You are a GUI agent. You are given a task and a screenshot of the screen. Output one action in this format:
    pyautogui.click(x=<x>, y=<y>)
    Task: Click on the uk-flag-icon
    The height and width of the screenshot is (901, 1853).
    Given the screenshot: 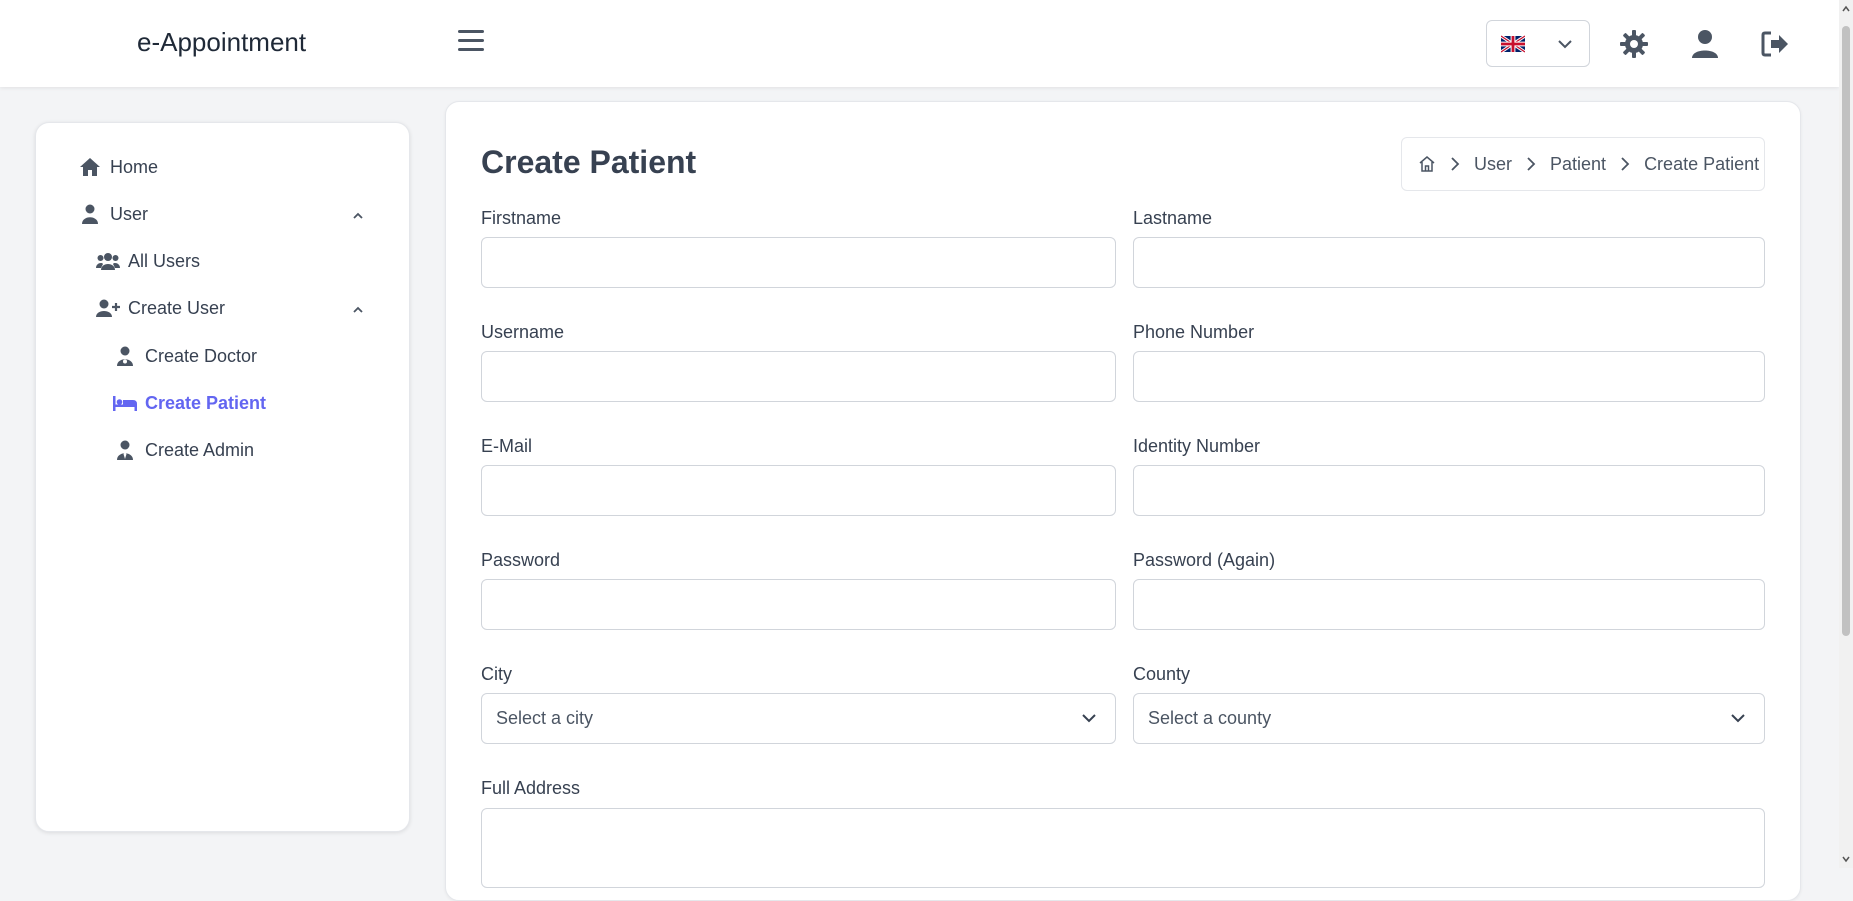 What is the action you would take?
    pyautogui.click(x=1513, y=44)
    